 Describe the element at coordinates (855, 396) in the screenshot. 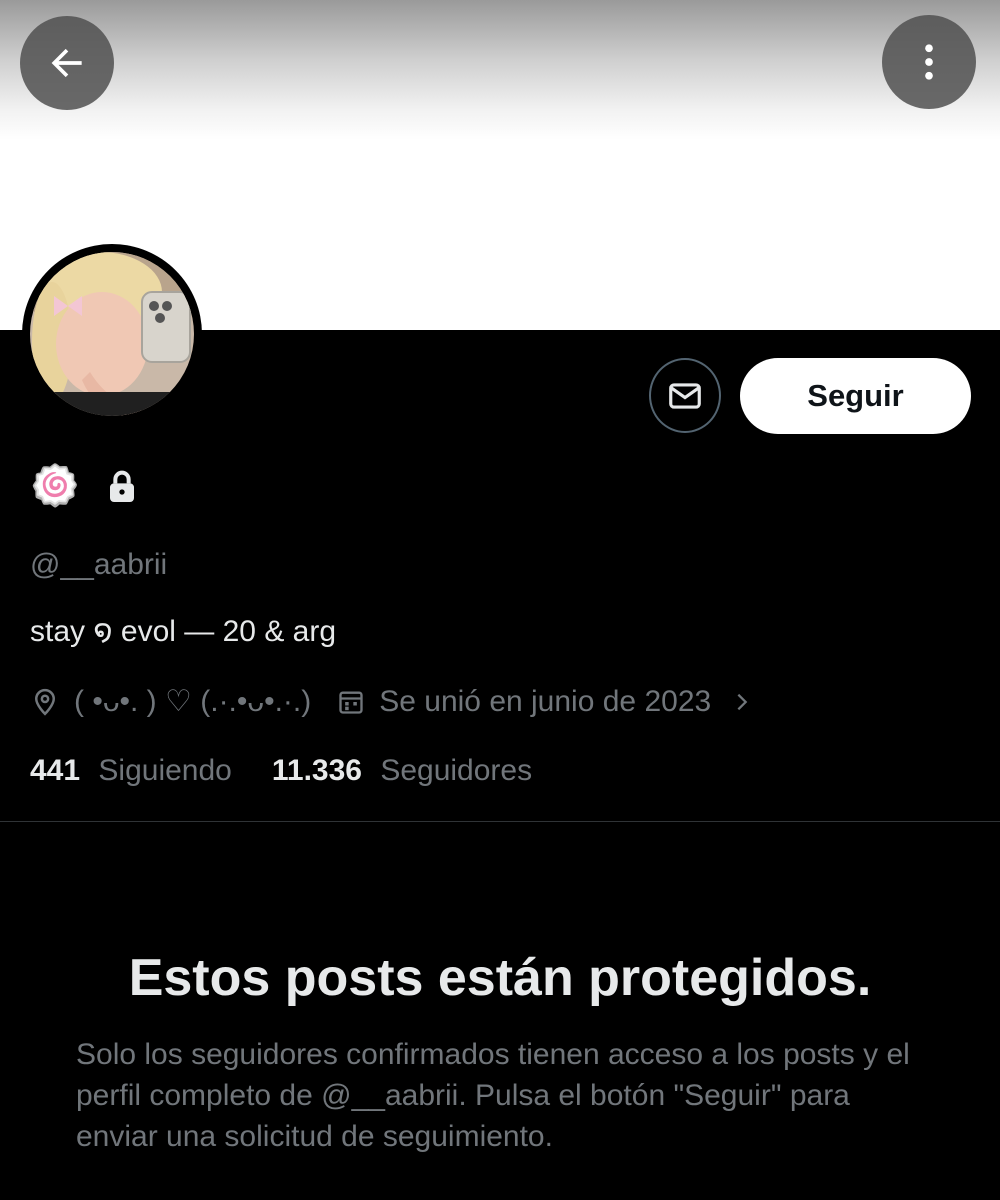

I see `follow-button: Seguir` at that location.